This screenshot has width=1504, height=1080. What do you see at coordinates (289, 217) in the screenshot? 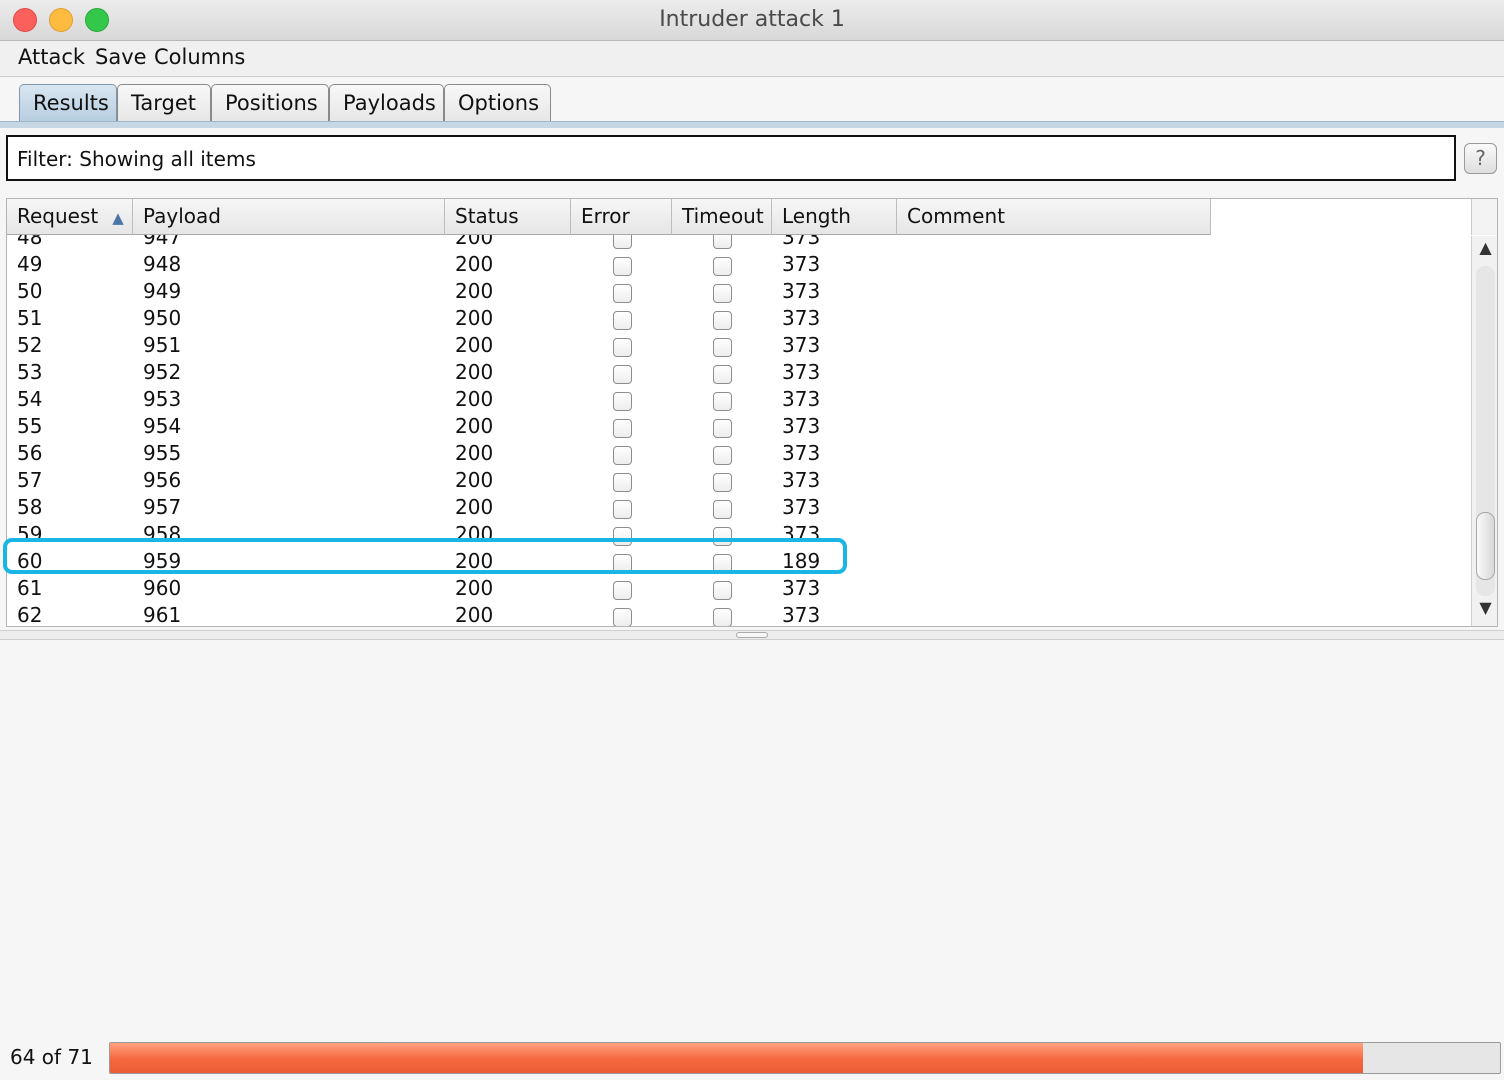
I see `column-header-payload: Payload` at bounding box center [289, 217].